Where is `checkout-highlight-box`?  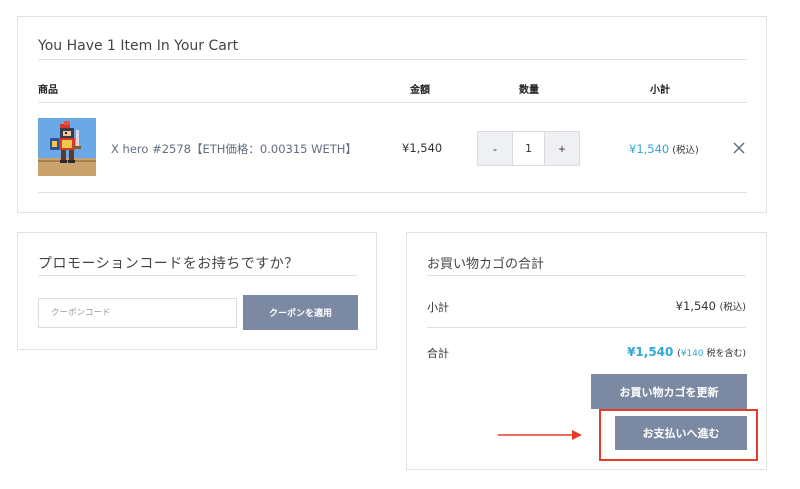 checkout-highlight-box is located at coordinates (678, 435).